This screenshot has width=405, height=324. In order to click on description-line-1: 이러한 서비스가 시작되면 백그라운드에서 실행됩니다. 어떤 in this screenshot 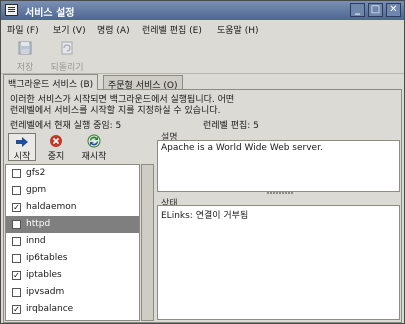, I will do `click(122, 100)`.